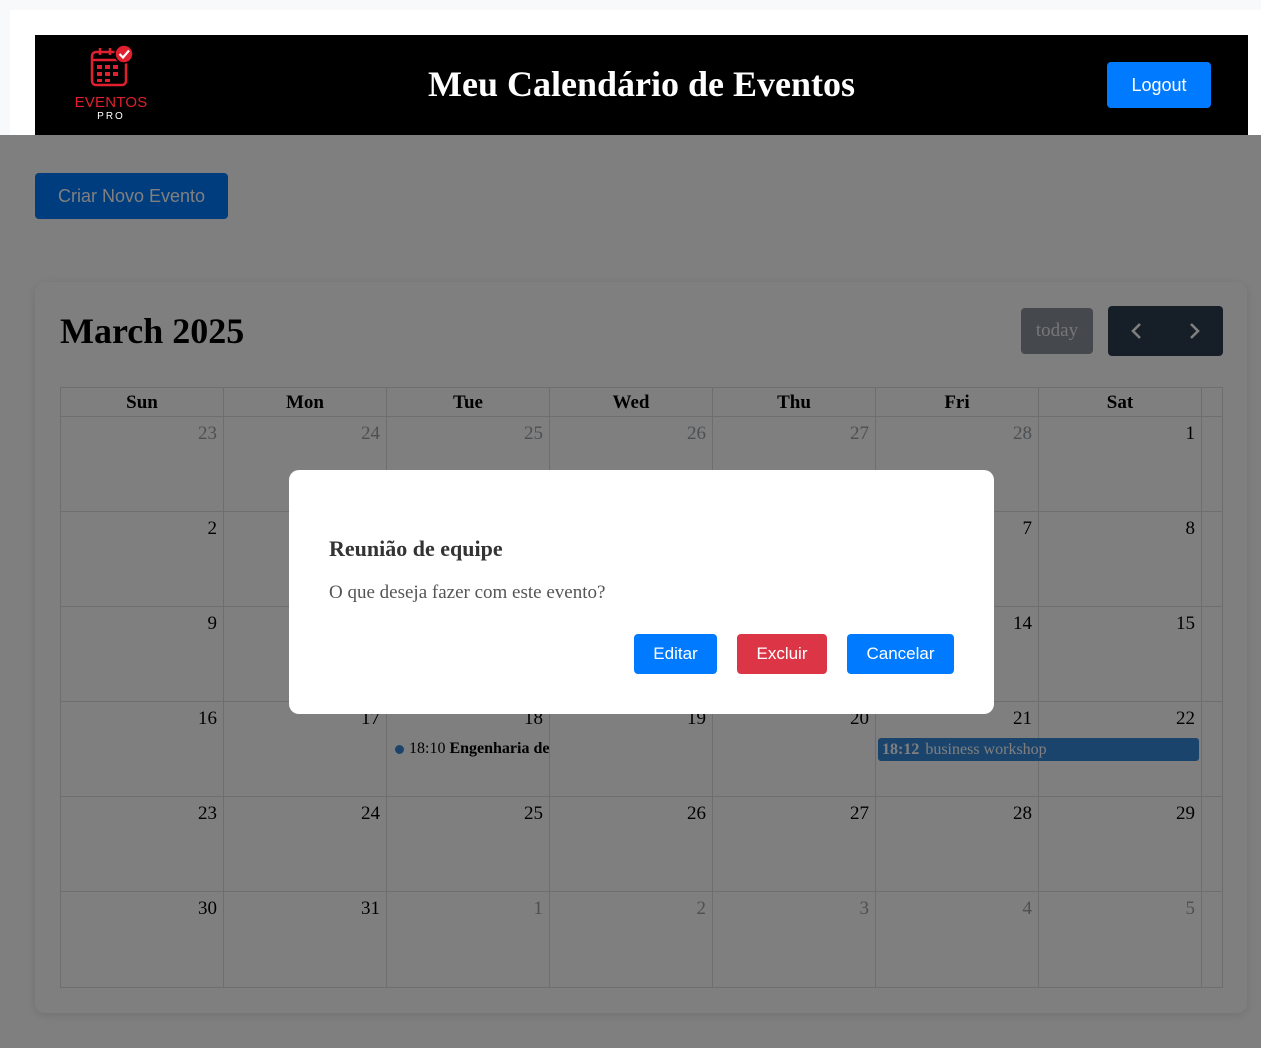 The width and height of the screenshot is (1261, 1048). Describe the element at coordinates (111, 116) in the screenshot. I see `logo-text-pro: PRO` at that location.